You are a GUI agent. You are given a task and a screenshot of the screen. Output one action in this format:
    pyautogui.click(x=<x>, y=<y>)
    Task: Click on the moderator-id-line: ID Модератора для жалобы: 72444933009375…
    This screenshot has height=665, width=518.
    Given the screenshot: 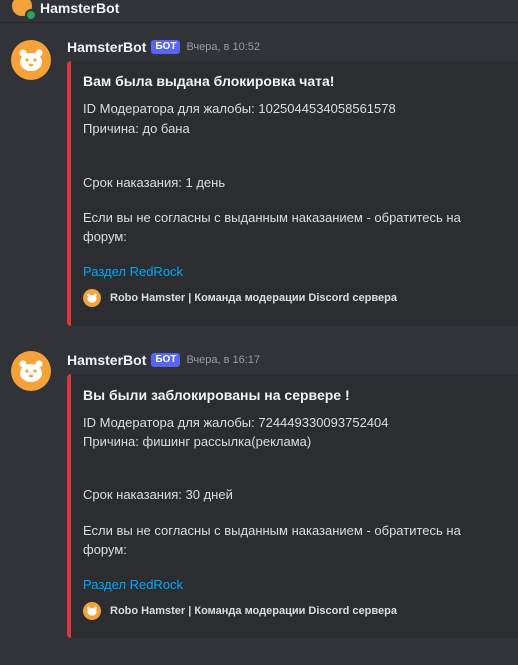 What is the action you would take?
    pyautogui.click(x=236, y=422)
    